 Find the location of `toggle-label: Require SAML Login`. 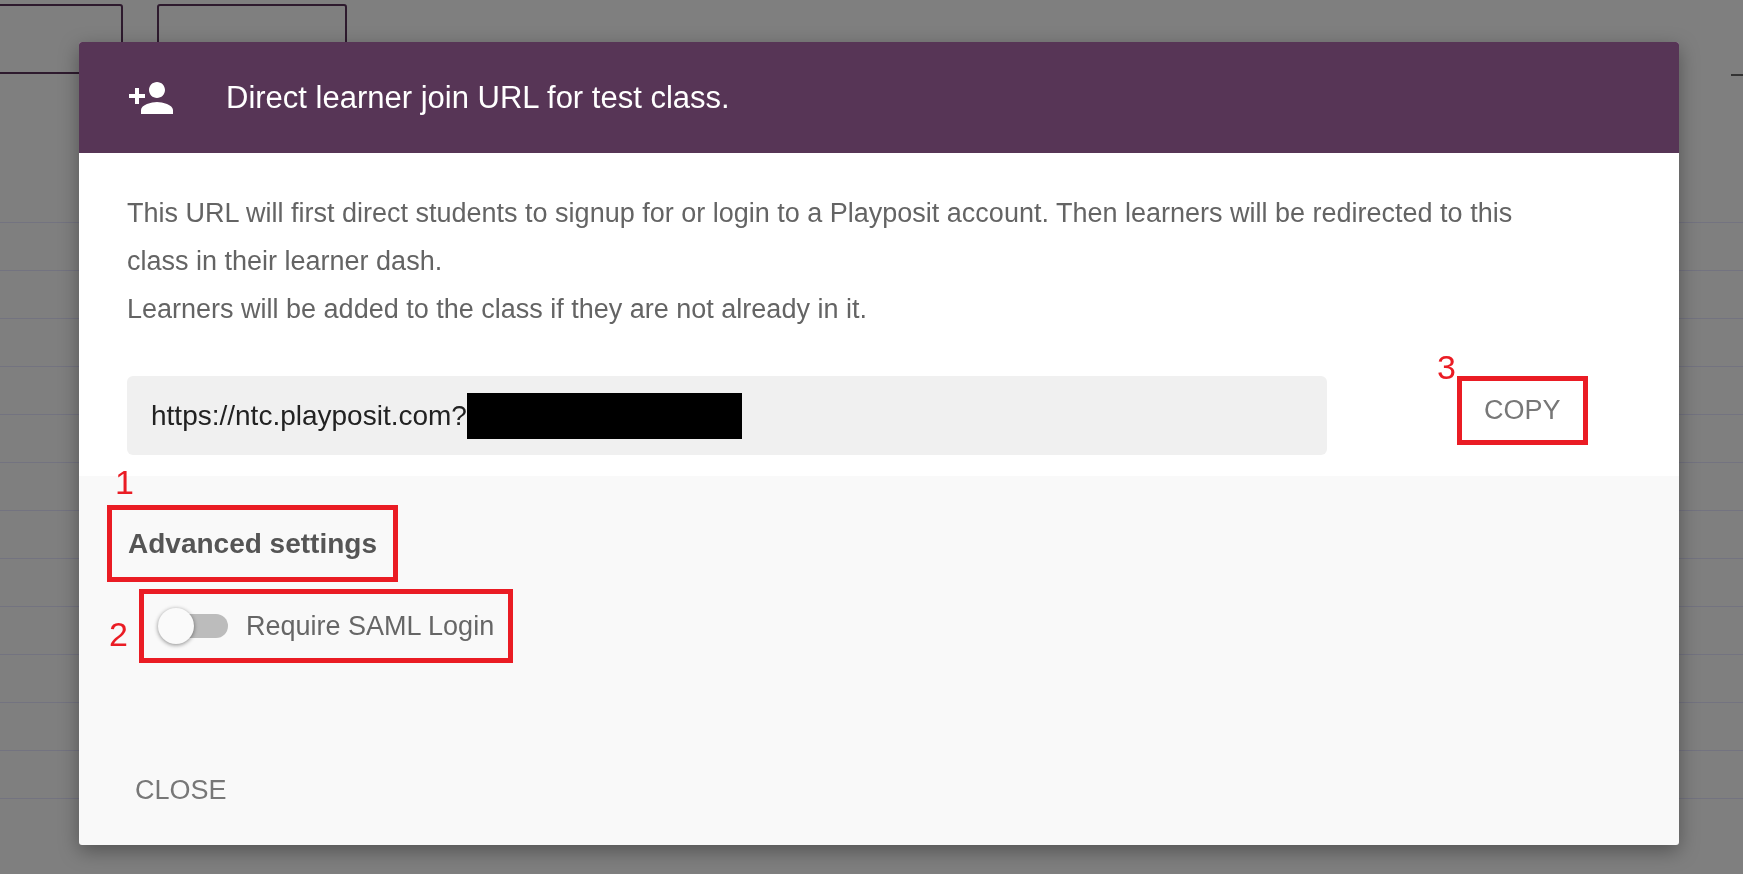

toggle-label: Require SAML Login is located at coordinates (370, 626).